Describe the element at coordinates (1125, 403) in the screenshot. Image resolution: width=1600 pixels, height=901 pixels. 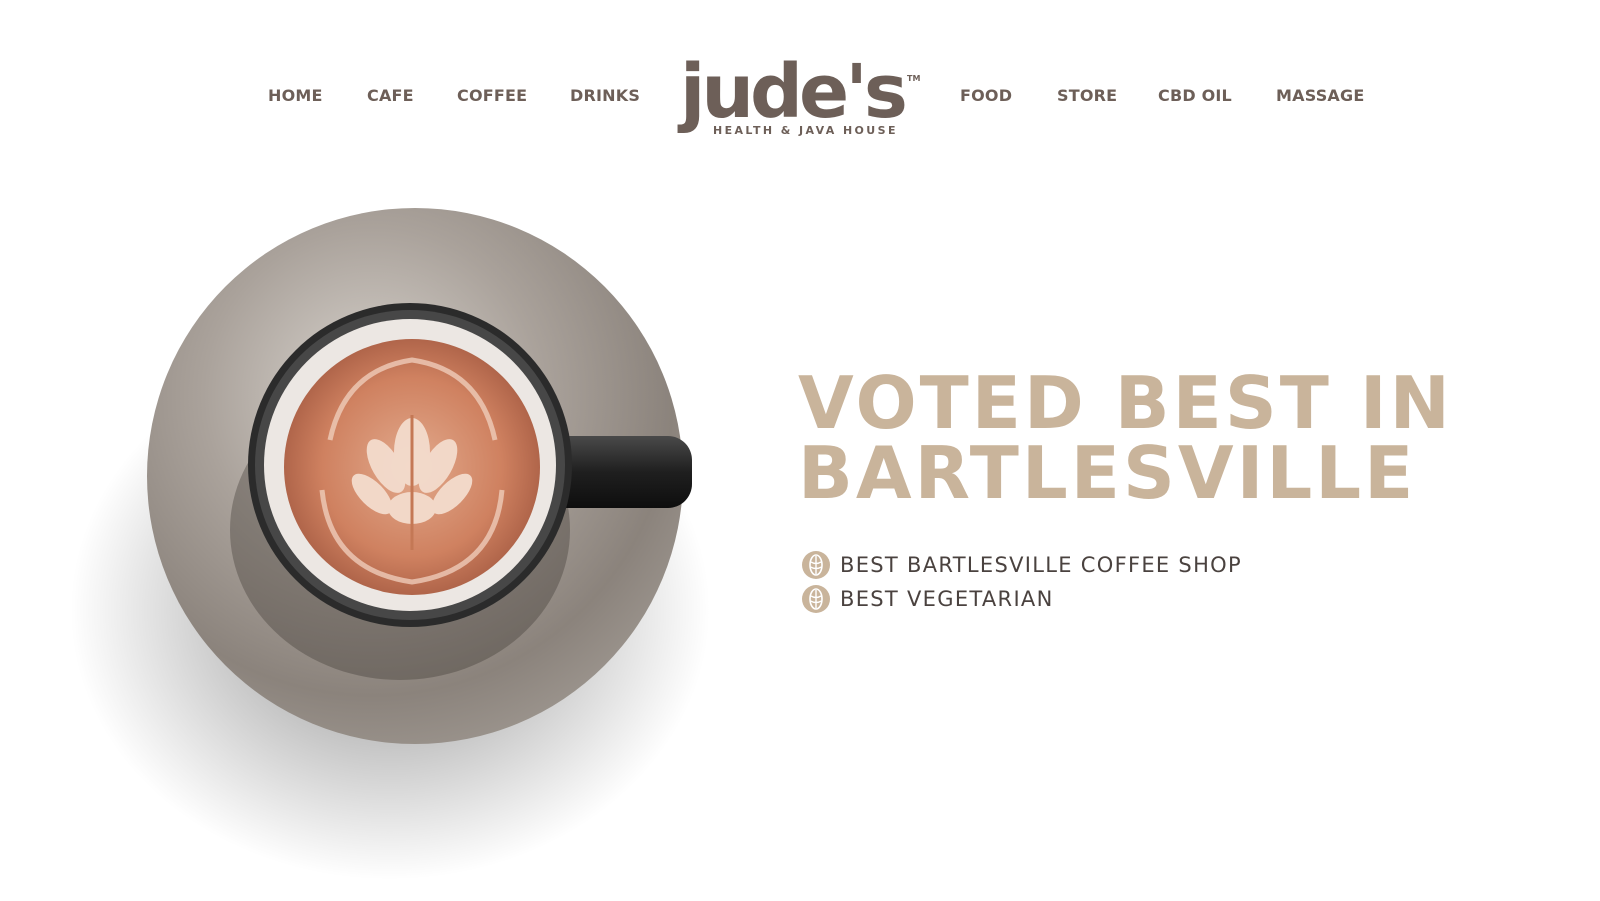
I see `hero-headline-line-1: VOTED BEST IN` at that location.